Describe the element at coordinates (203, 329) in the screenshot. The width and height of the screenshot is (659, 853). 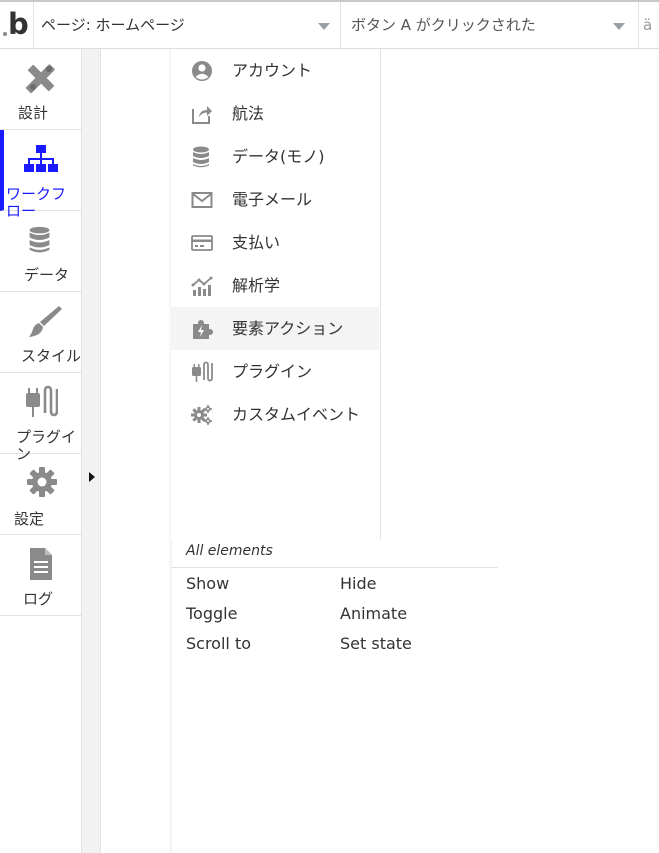
I see `puzzle-icon` at that location.